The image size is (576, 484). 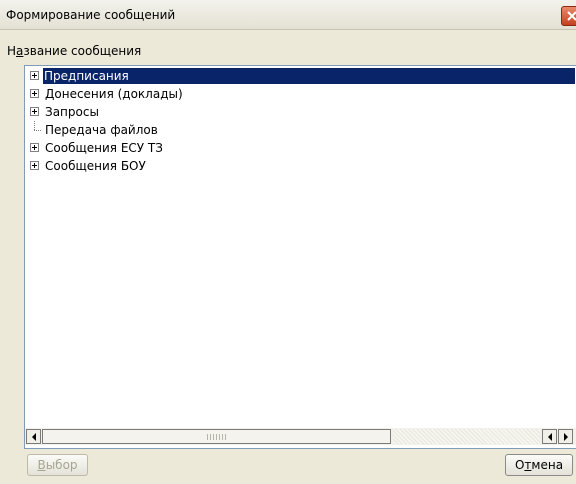 I want to click on tree-item-zaprosy: Запросы, so click(x=300, y=112).